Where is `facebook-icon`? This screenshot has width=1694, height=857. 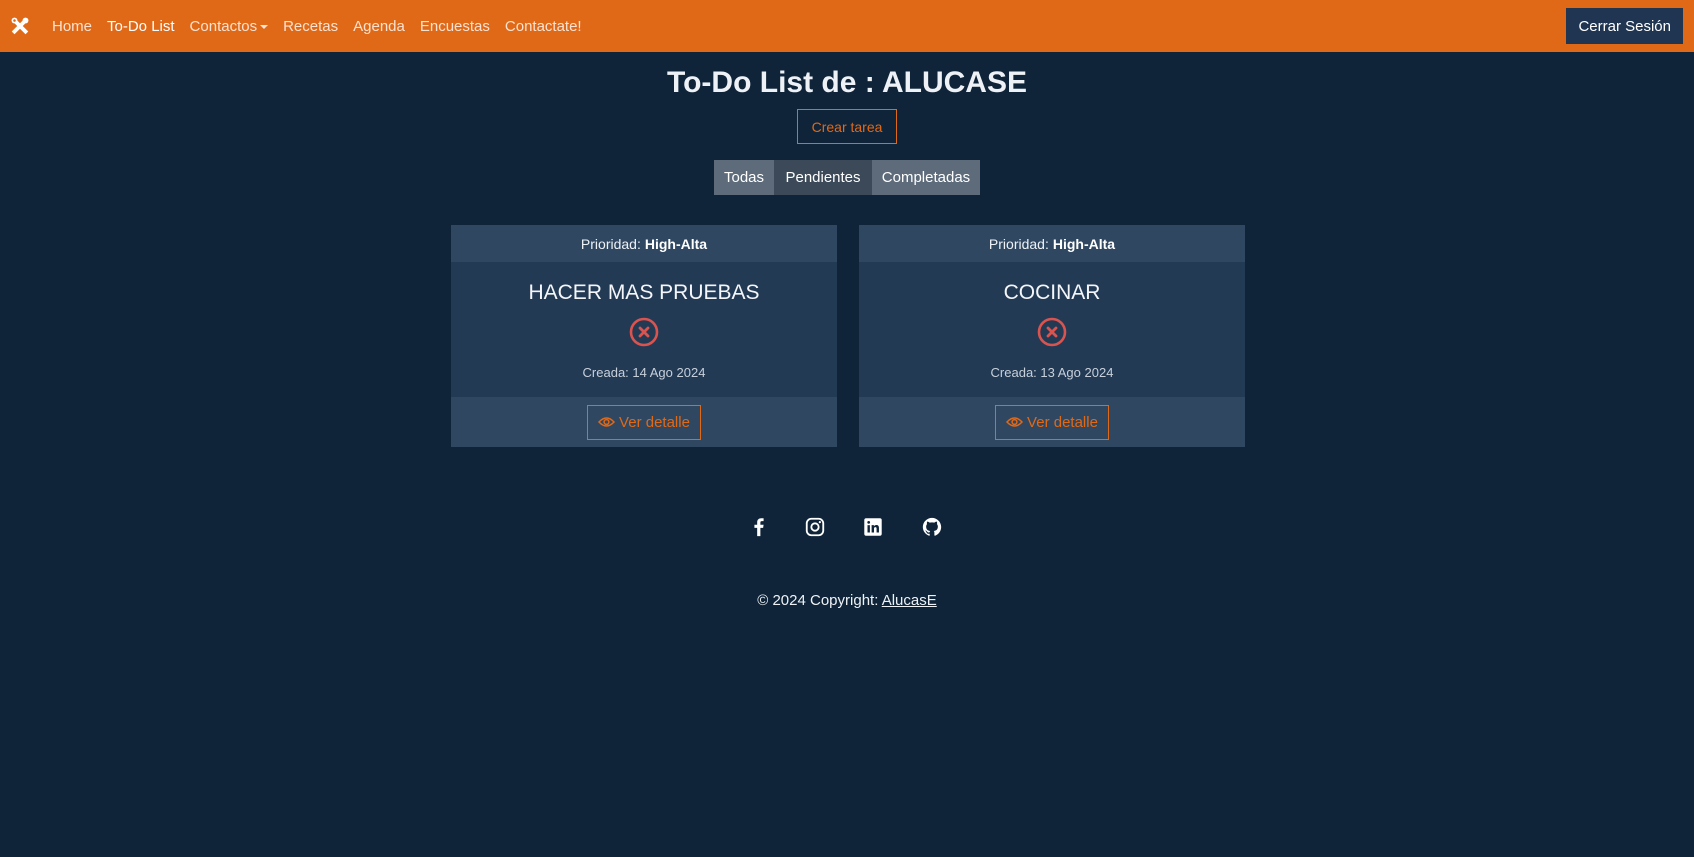
facebook-icon is located at coordinates (759, 527).